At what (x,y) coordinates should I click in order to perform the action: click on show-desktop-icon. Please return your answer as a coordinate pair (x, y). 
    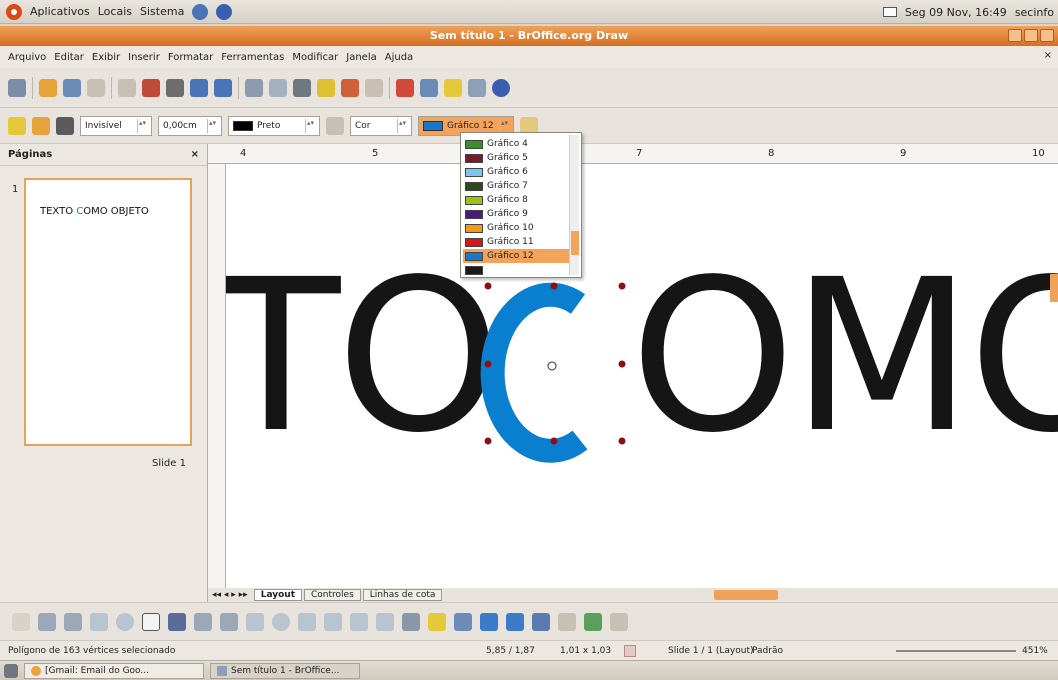
    Looking at the image, I should click on (11, 670).